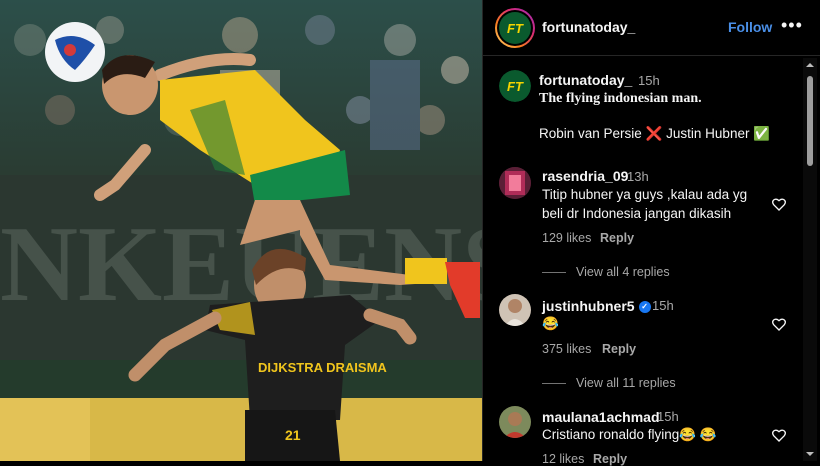 This screenshot has width=820, height=466. I want to click on jersey-number: 21, so click(293, 435).